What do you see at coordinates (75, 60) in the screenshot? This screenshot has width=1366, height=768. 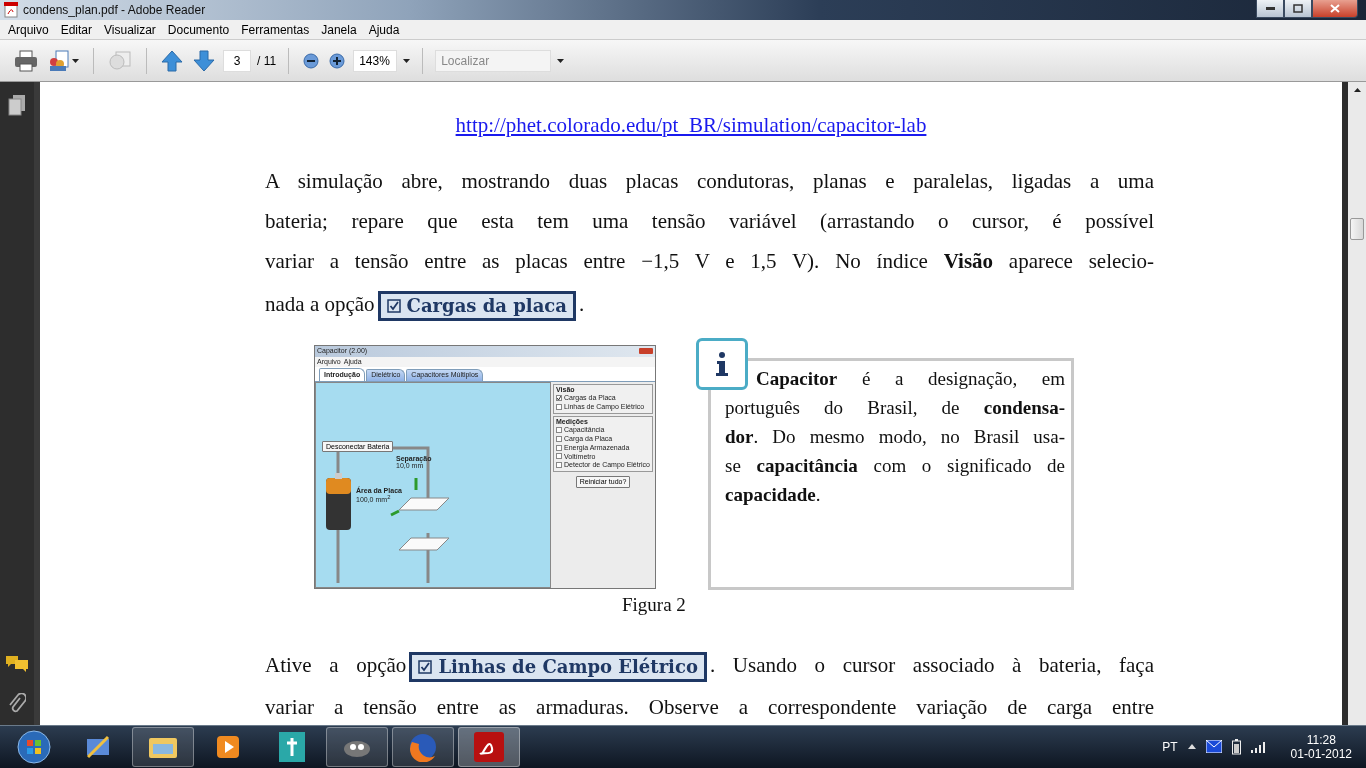 I see `caret-icon` at bounding box center [75, 60].